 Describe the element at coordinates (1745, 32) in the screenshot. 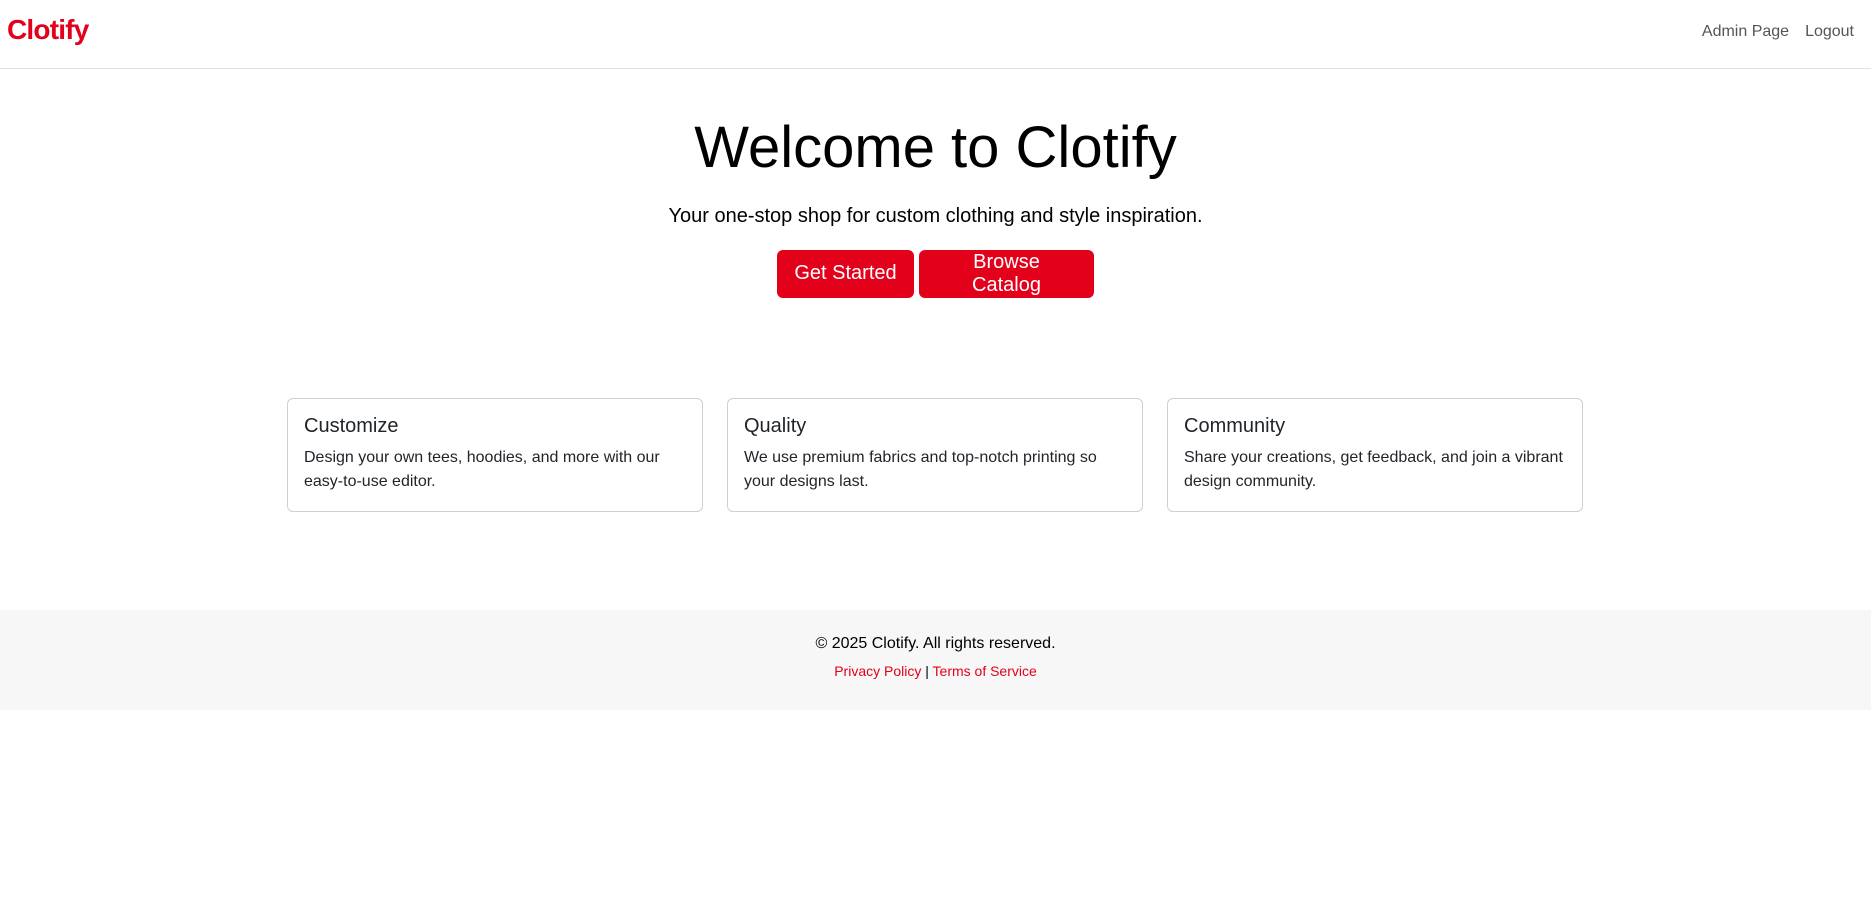

I see `nav-link-admin-page: Admin Page` at that location.